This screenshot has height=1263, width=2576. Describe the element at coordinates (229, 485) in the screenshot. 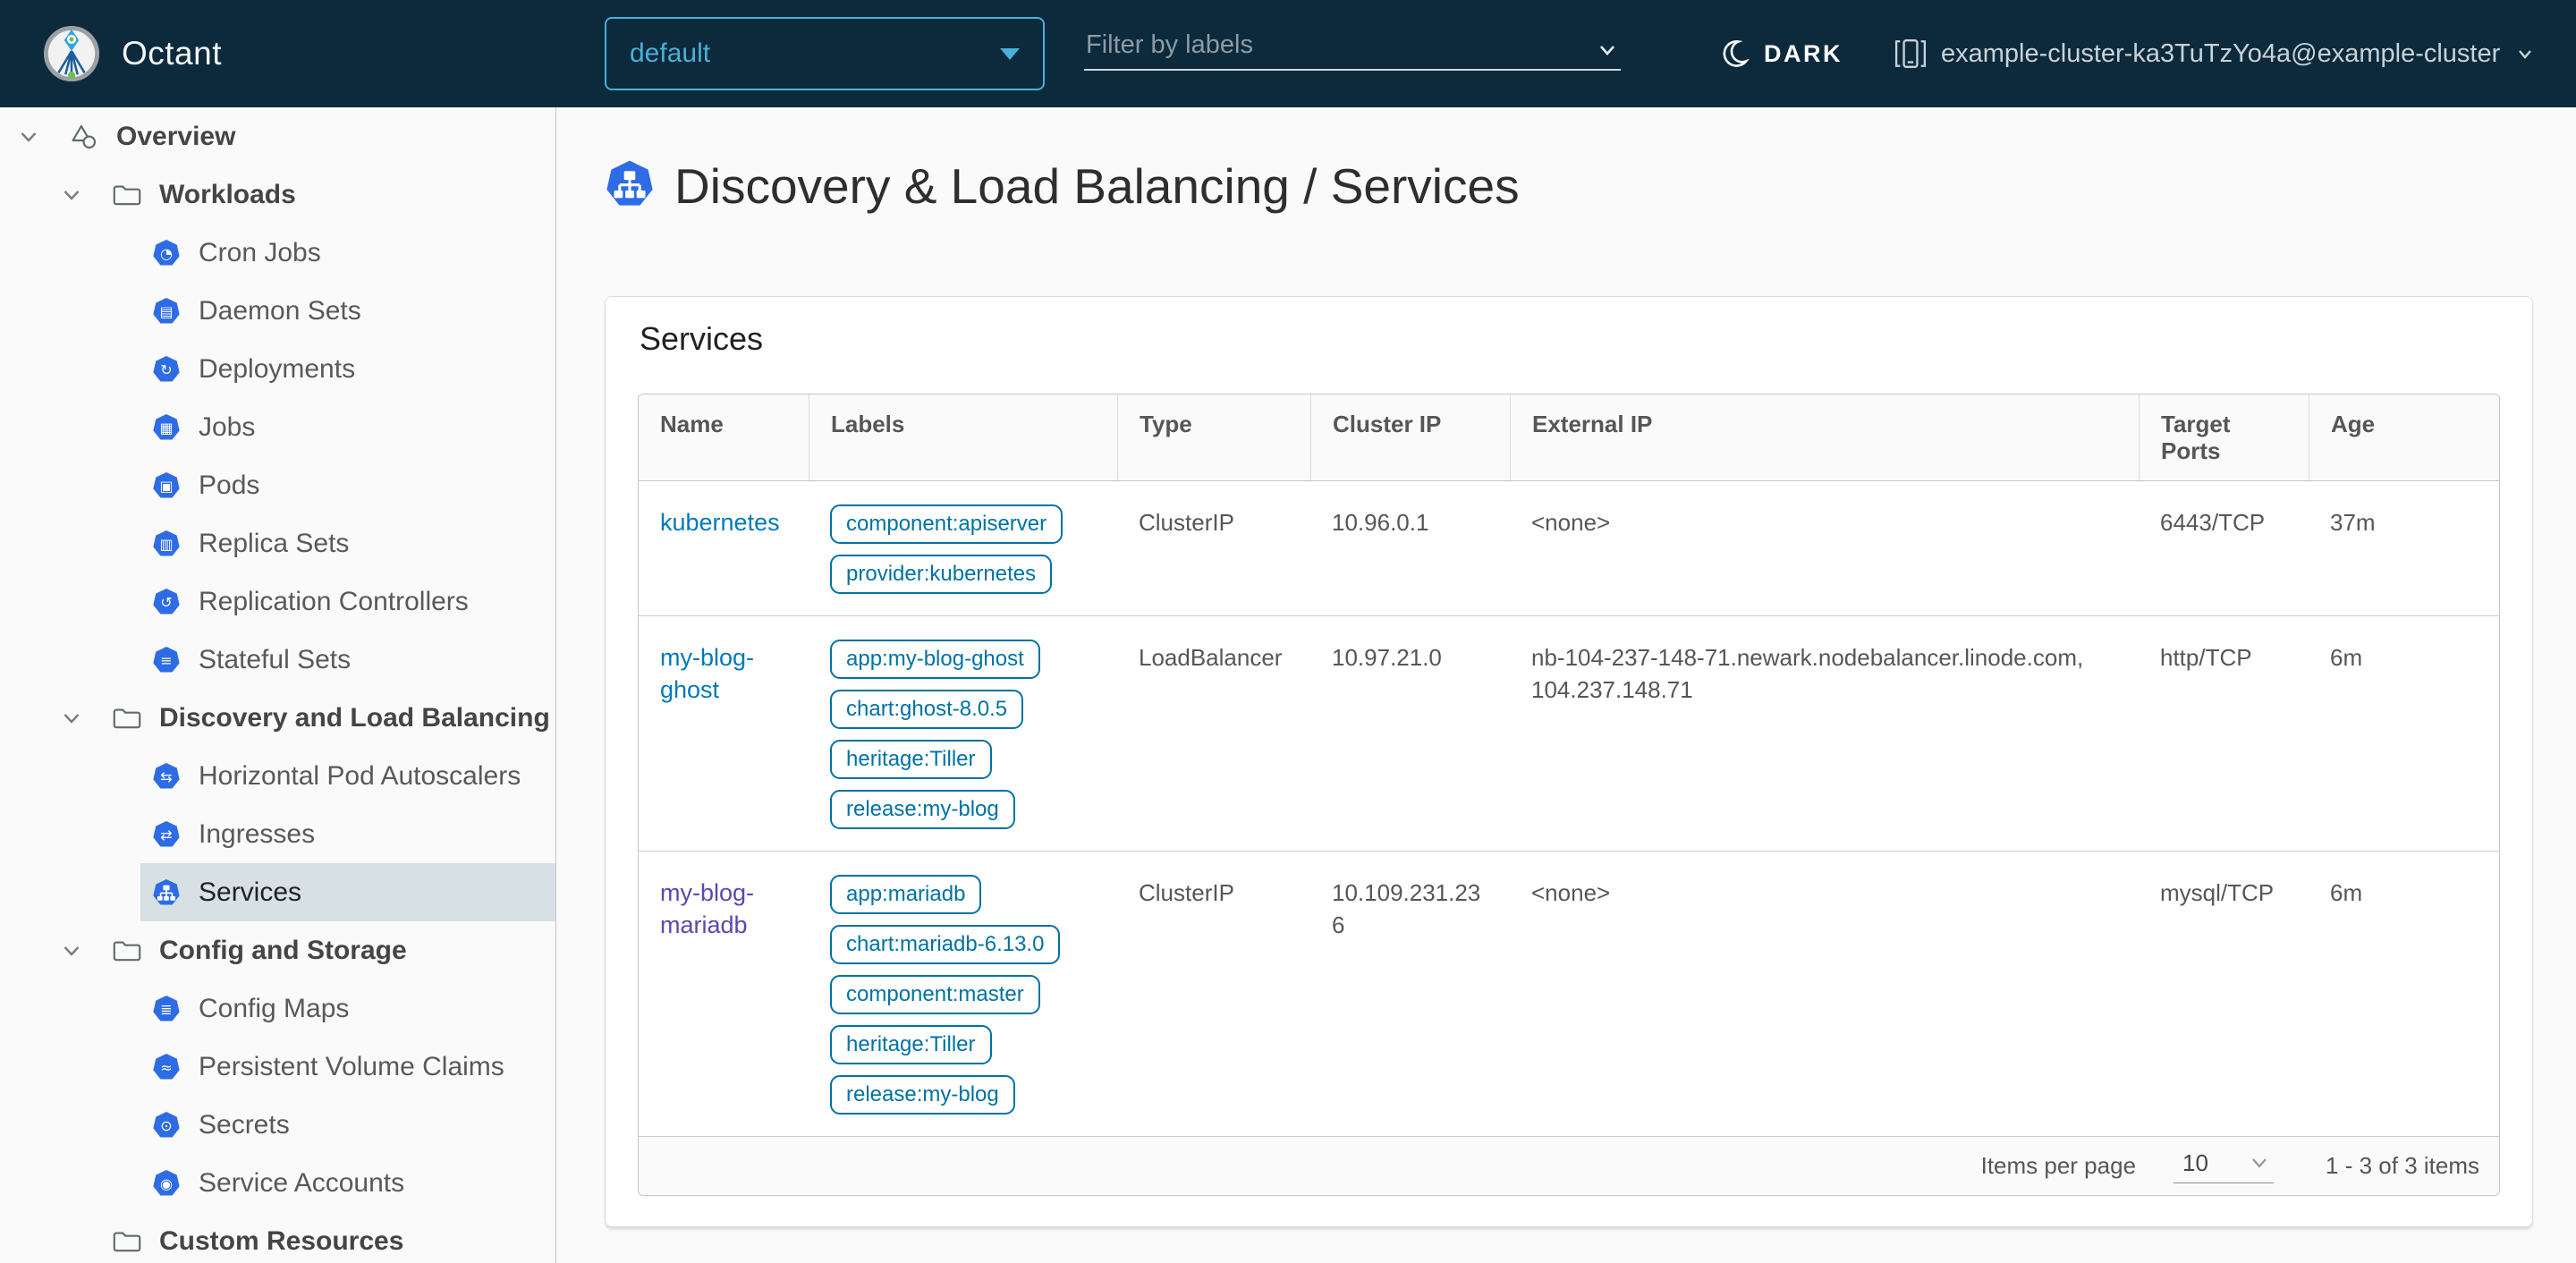

I see `sidebar-item-label: Pods` at that location.